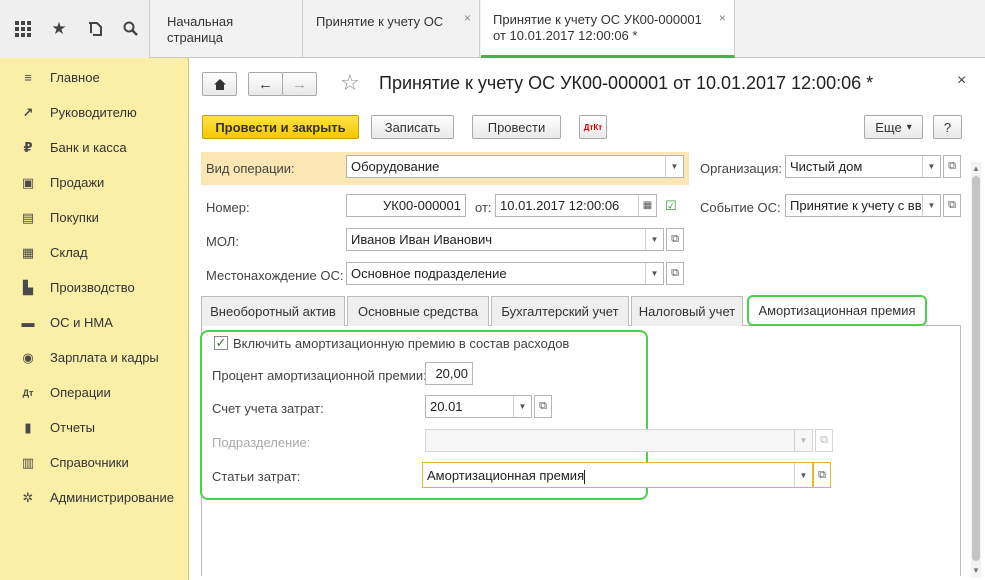 This screenshot has width=985, height=580. What do you see at coordinates (94, 392) in the screenshot?
I see `sidebar-item-operations: Дт Операции` at bounding box center [94, 392].